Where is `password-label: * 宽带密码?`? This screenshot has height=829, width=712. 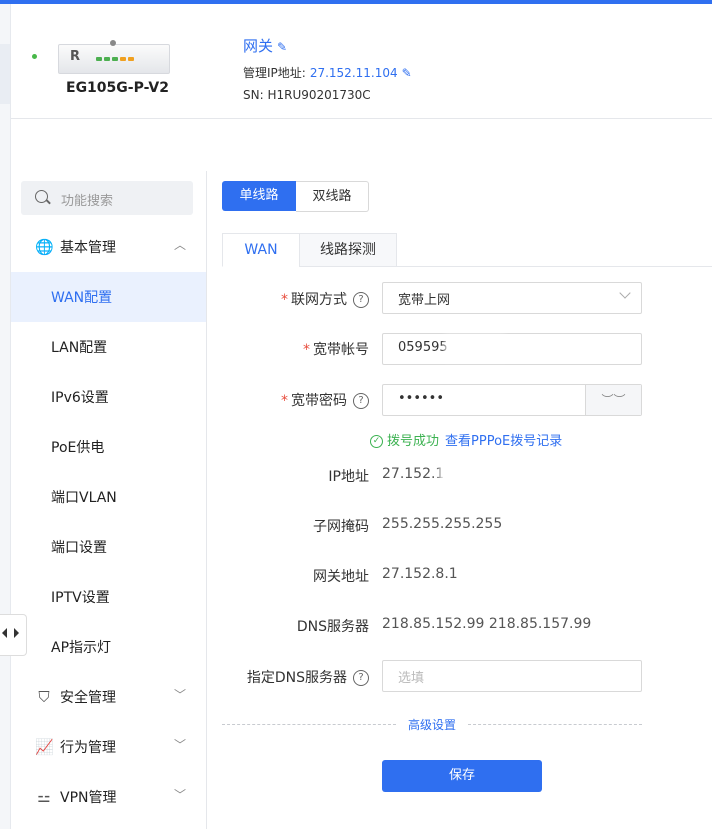
password-label: * 宽带密码? is located at coordinates (325, 400).